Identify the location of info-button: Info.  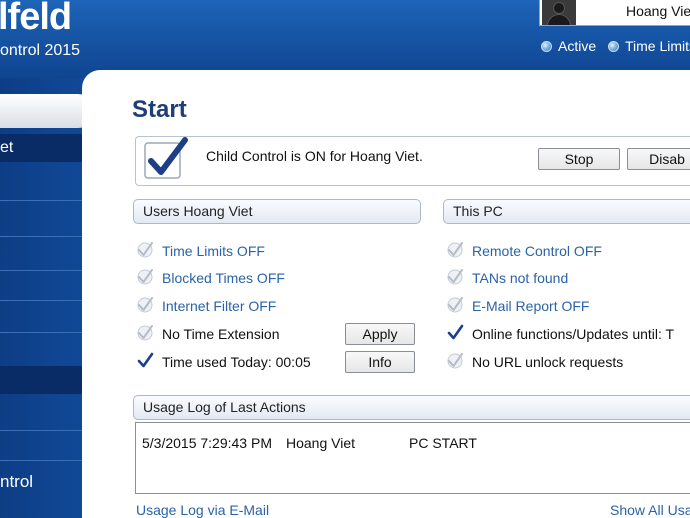
(380, 362).